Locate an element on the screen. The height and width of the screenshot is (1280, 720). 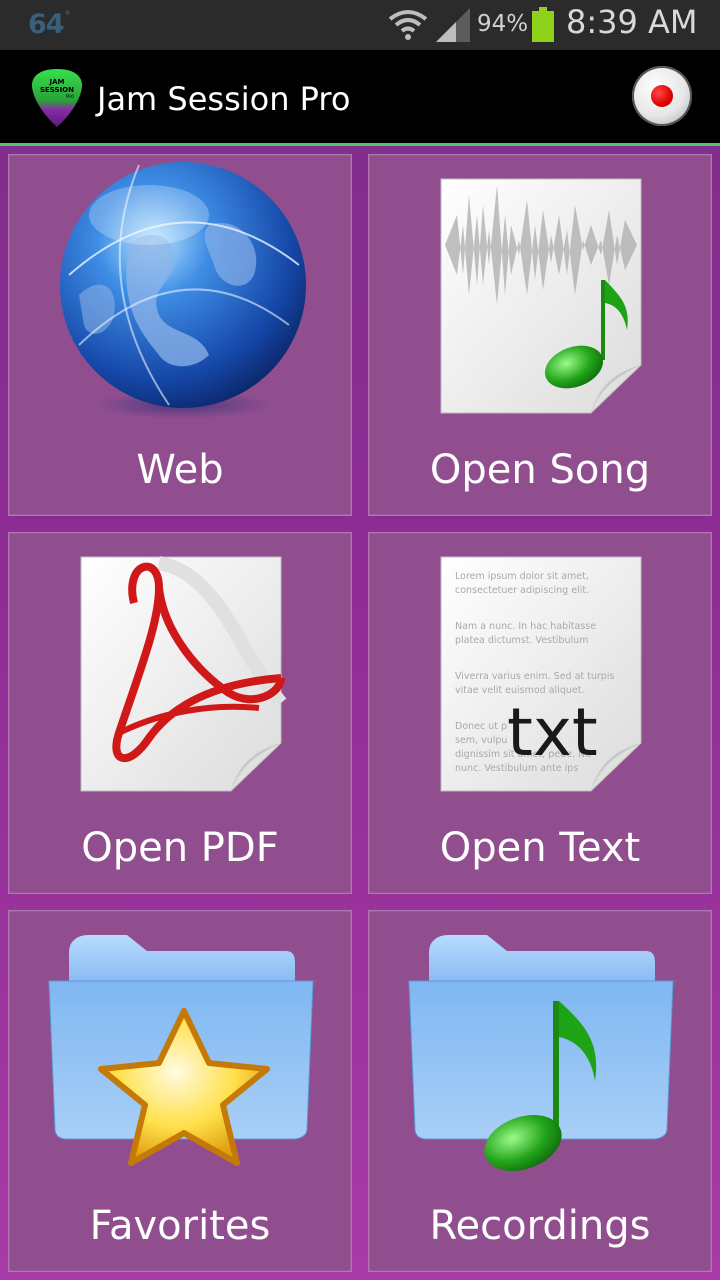
svg-text: SESSION is located at coordinates (57, 90).